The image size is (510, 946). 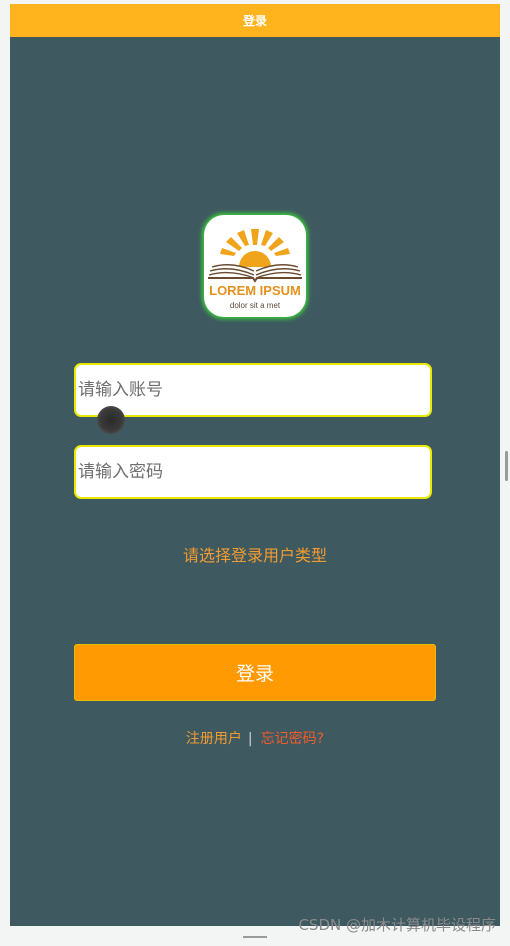 I want to click on logo-title: LOREM IPSUM, so click(x=255, y=290).